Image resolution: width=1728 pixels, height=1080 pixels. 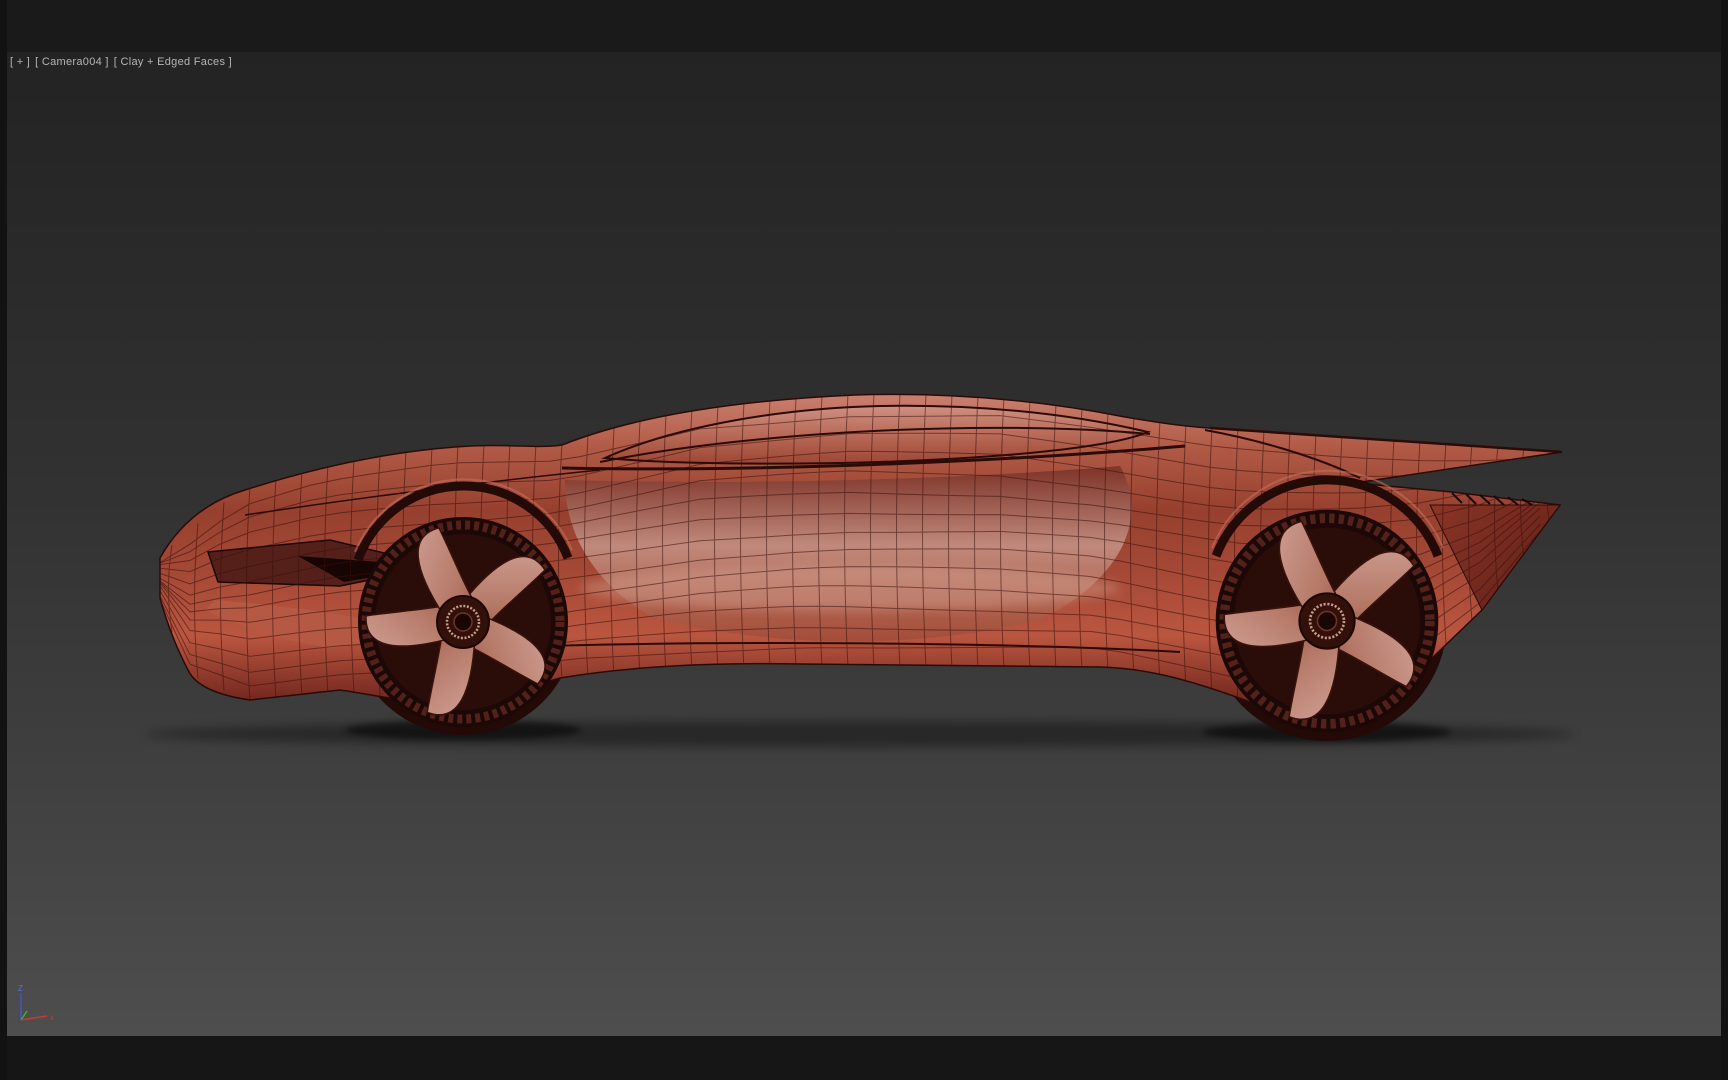 What do you see at coordinates (1724, 540) in the screenshot?
I see `right-chrome-edge` at bounding box center [1724, 540].